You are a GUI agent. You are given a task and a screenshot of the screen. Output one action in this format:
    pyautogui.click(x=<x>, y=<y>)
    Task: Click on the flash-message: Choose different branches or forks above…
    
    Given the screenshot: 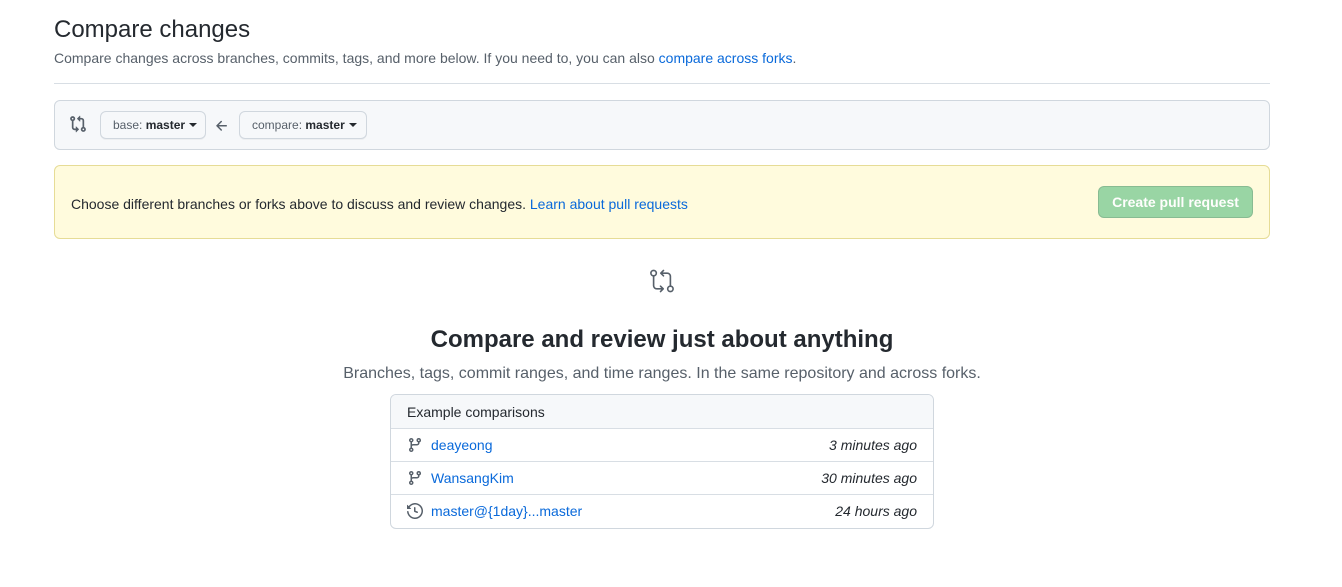 What is the action you would take?
    pyautogui.click(x=379, y=204)
    